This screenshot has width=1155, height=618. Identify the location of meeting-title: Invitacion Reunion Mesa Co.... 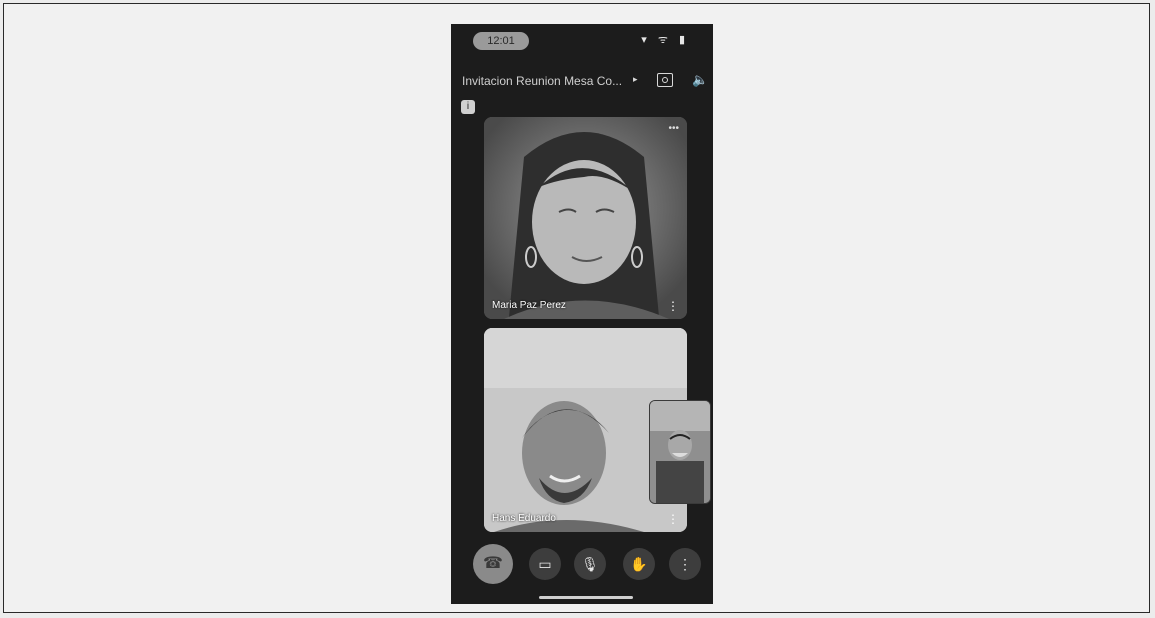
(546, 81).